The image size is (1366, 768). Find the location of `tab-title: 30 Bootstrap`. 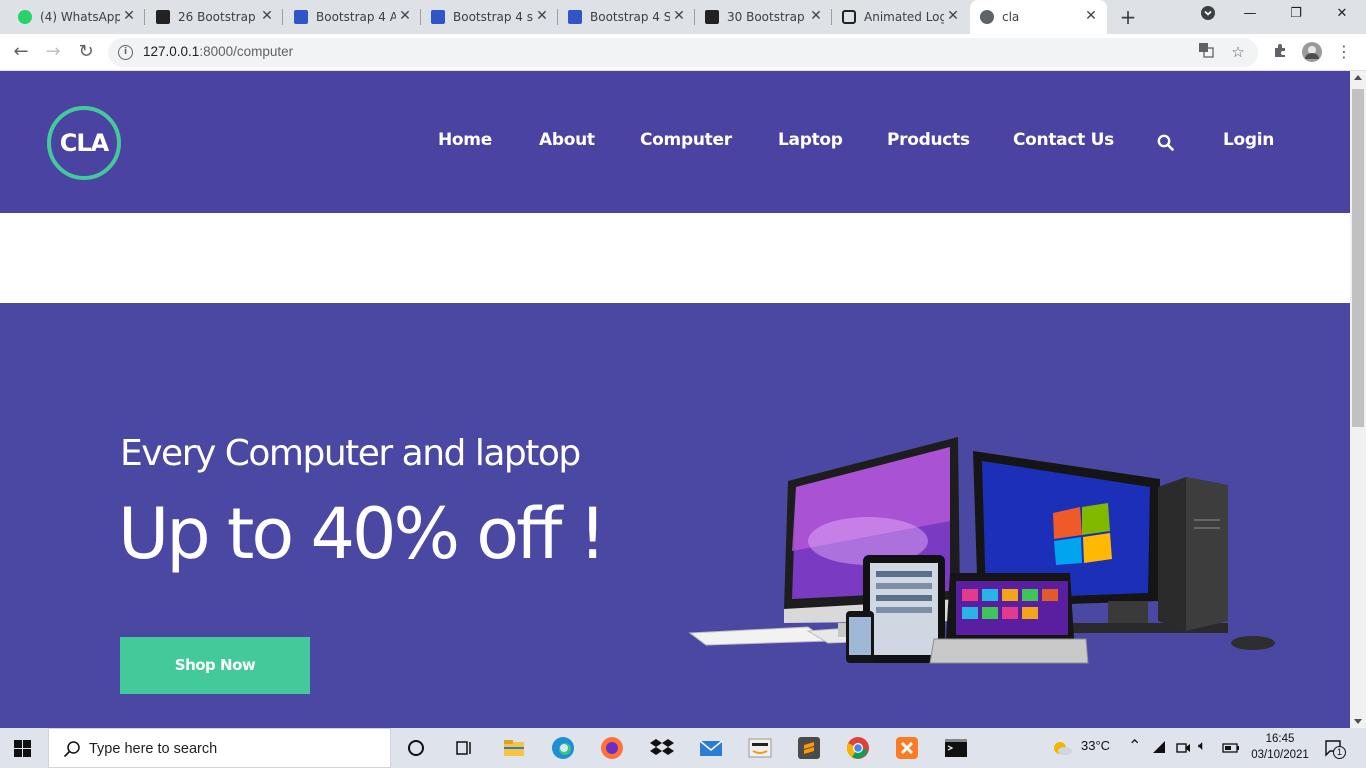

tab-title: 30 Bootstrap is located at coordinates (766, 17).